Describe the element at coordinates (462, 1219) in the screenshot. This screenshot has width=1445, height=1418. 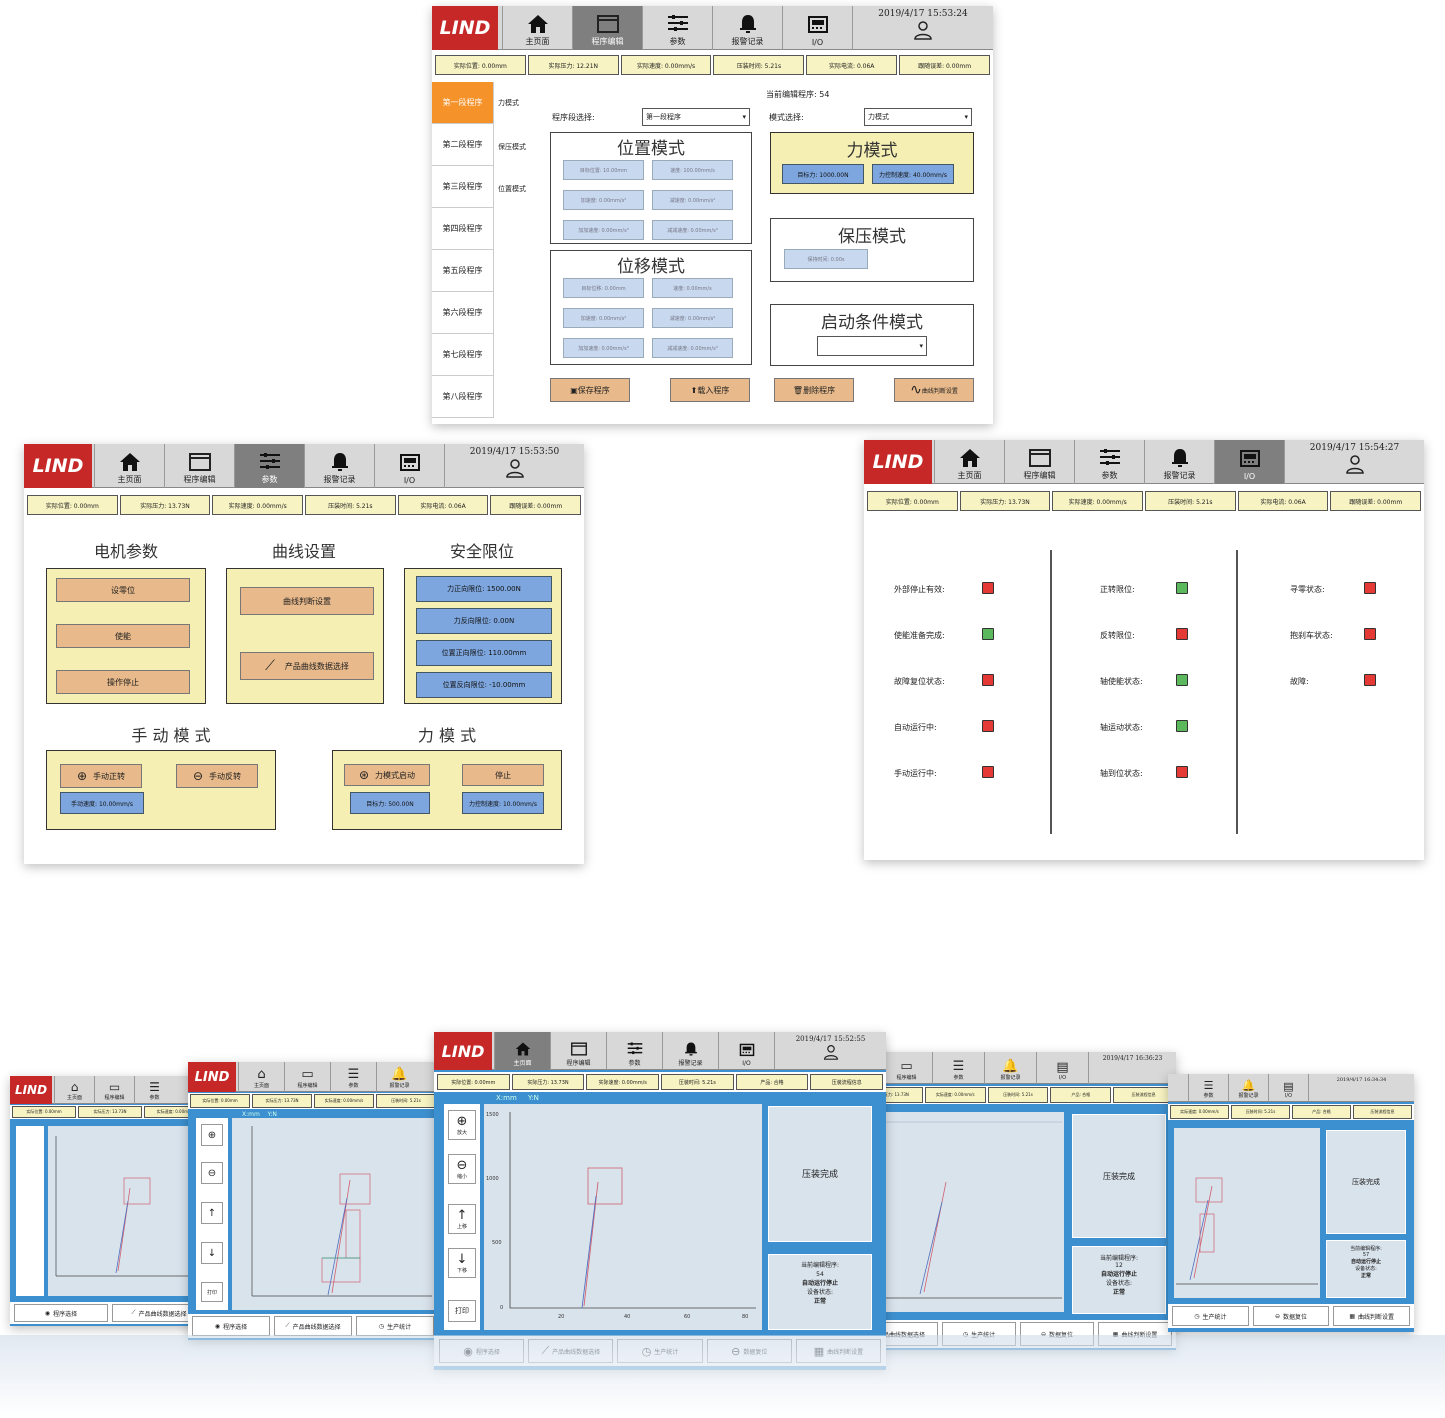
I see `move-up-button: ↑ 上移` at that location.